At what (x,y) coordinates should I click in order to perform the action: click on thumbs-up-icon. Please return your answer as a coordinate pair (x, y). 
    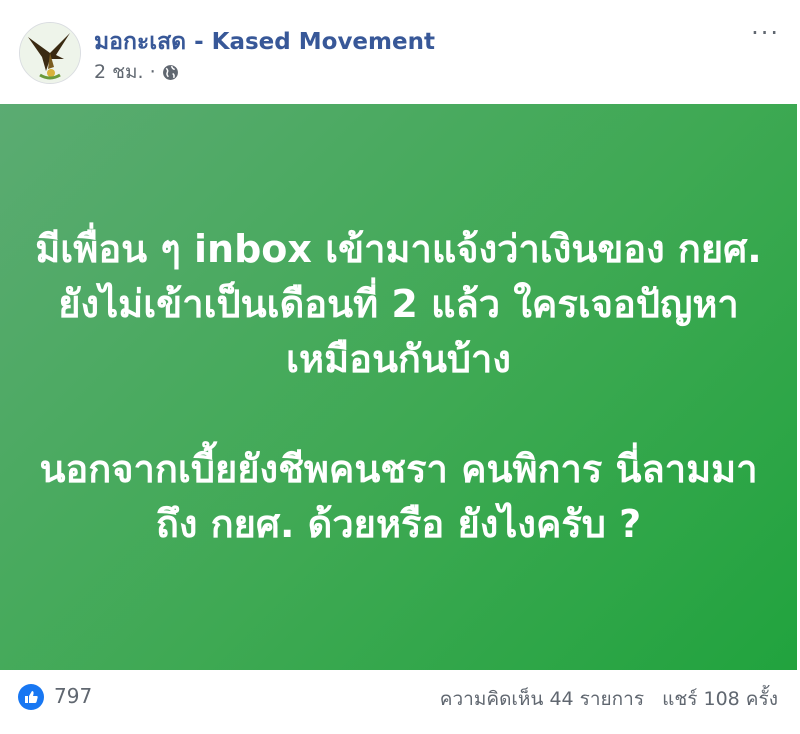
    Looking at the image, I should click on (31, 697).